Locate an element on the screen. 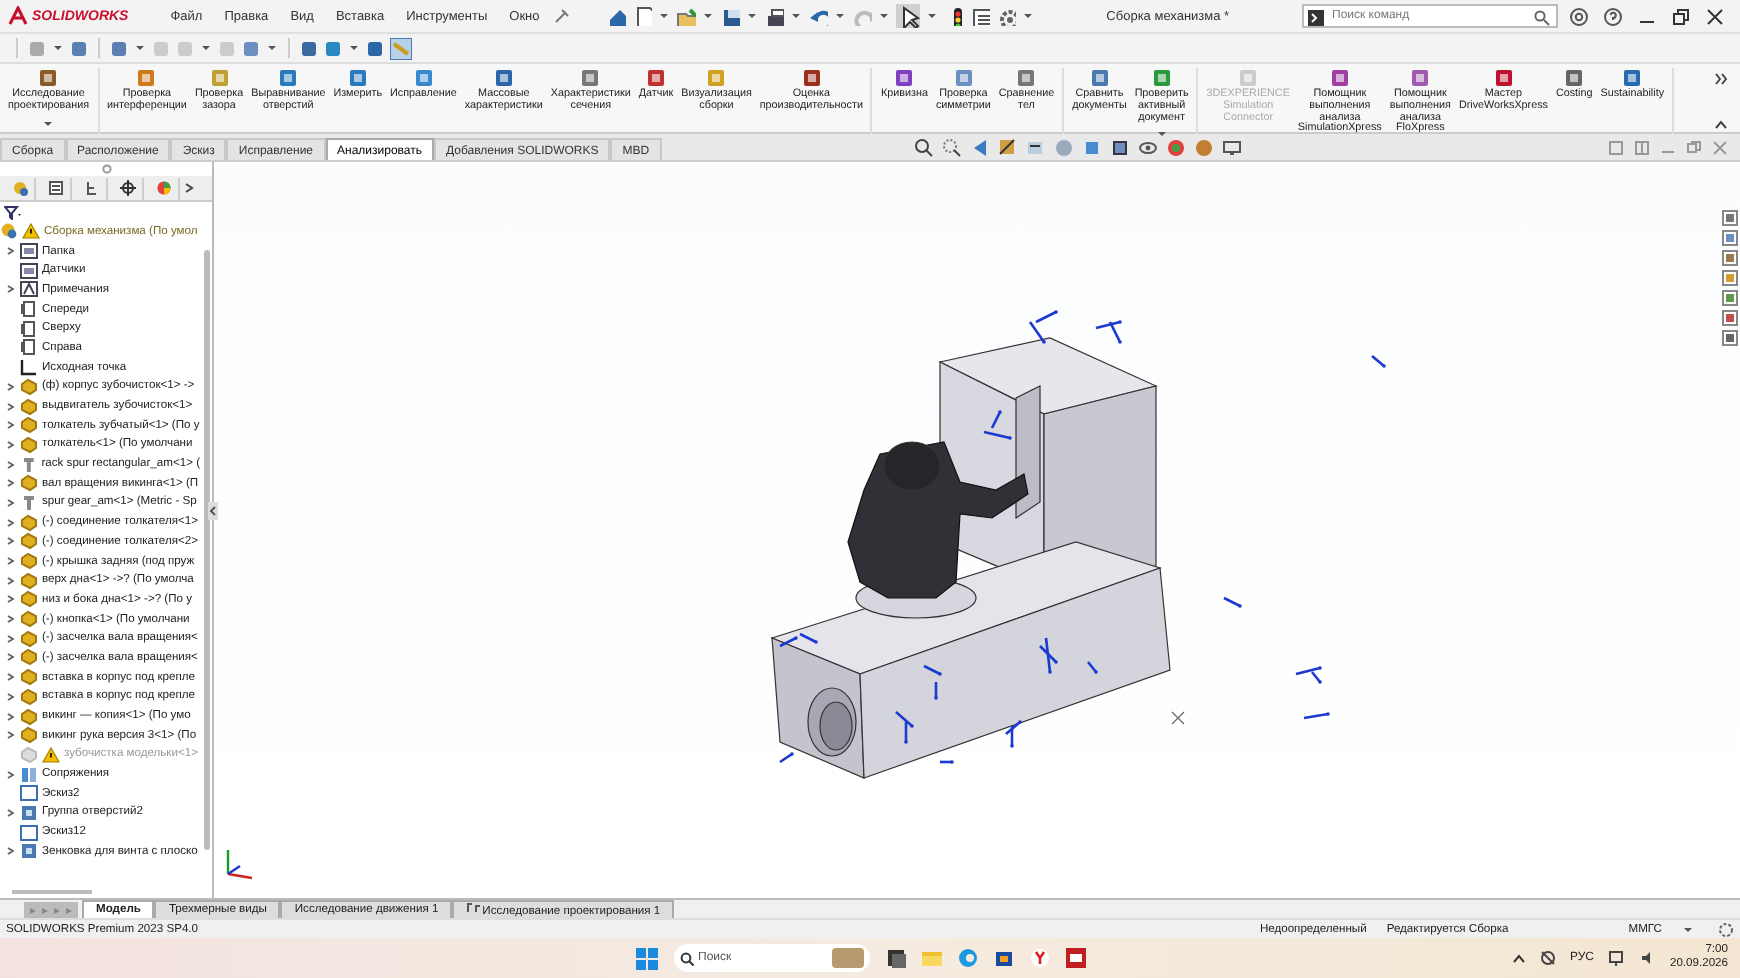  collapse-handle-icon is located at coordinates (213, 511).